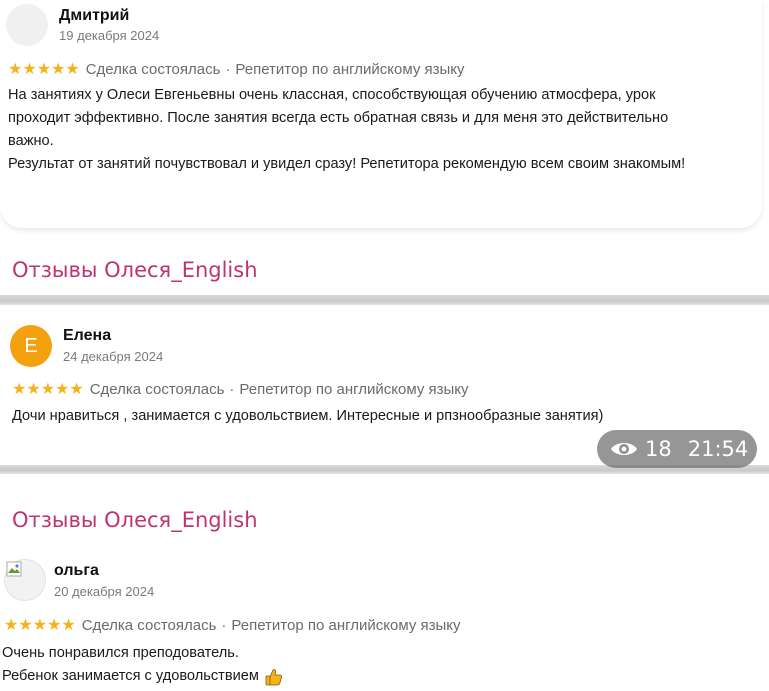 This screenshot has width=769, height=691. I want to click on review-text-line: важно., so click(31, 141).